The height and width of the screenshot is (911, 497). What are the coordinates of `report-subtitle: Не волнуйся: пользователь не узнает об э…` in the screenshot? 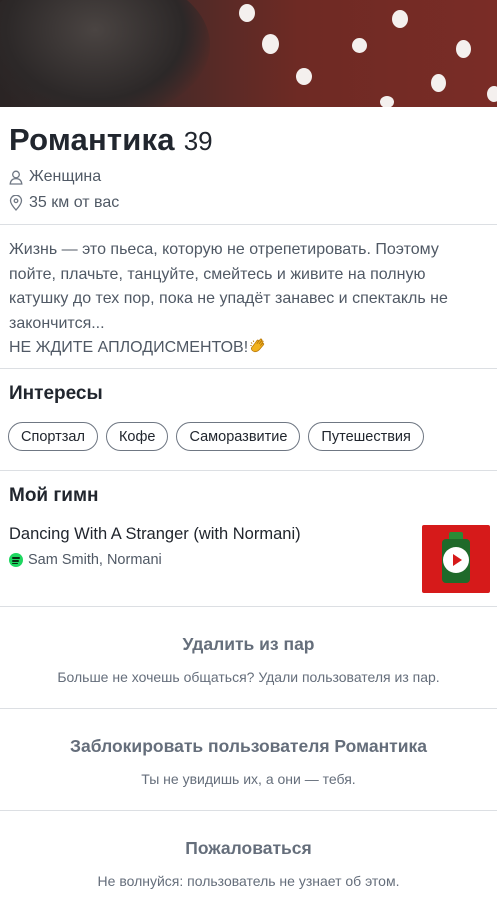 It's located at (248, 881).